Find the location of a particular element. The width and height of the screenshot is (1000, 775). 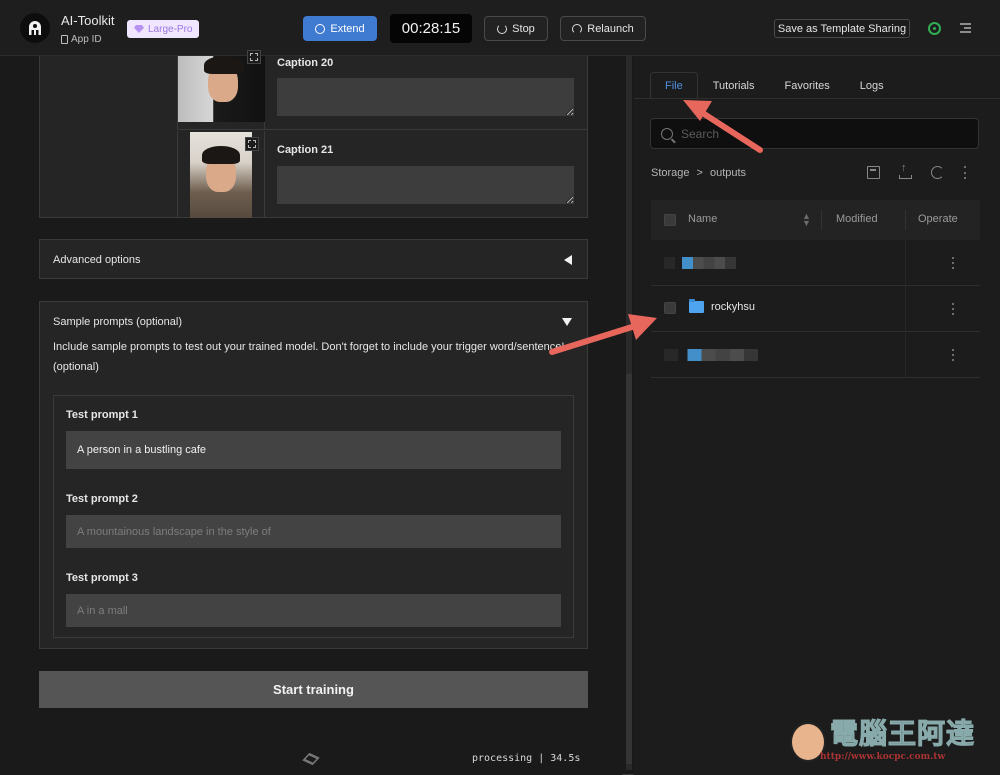

test-prompt-2-input: A mountainous landscape in the style of is located at coordinates (313, 531).